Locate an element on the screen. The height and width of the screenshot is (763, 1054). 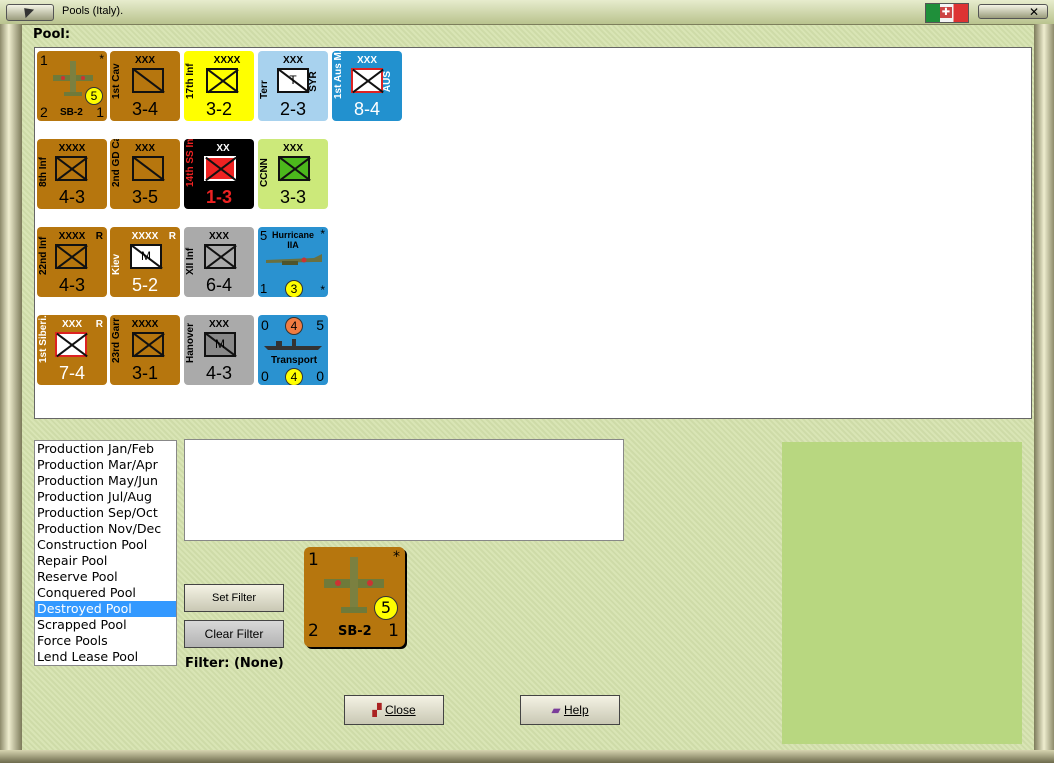
unit-counter-1st-aus-m: XXX 1st Aus M. AUS 8-4 is located at coordinates (367, 86).